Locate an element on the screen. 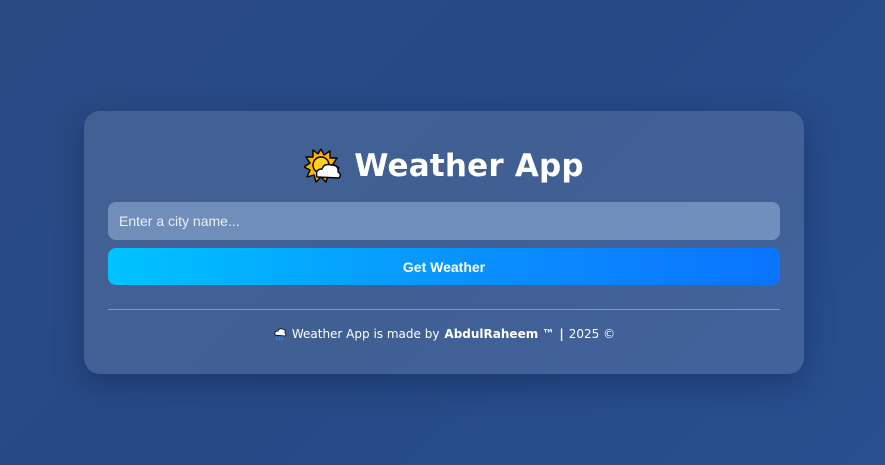 The width and height of the screenshot is (885, 465). app-header: Weather App is located at coordinates (444, 166).